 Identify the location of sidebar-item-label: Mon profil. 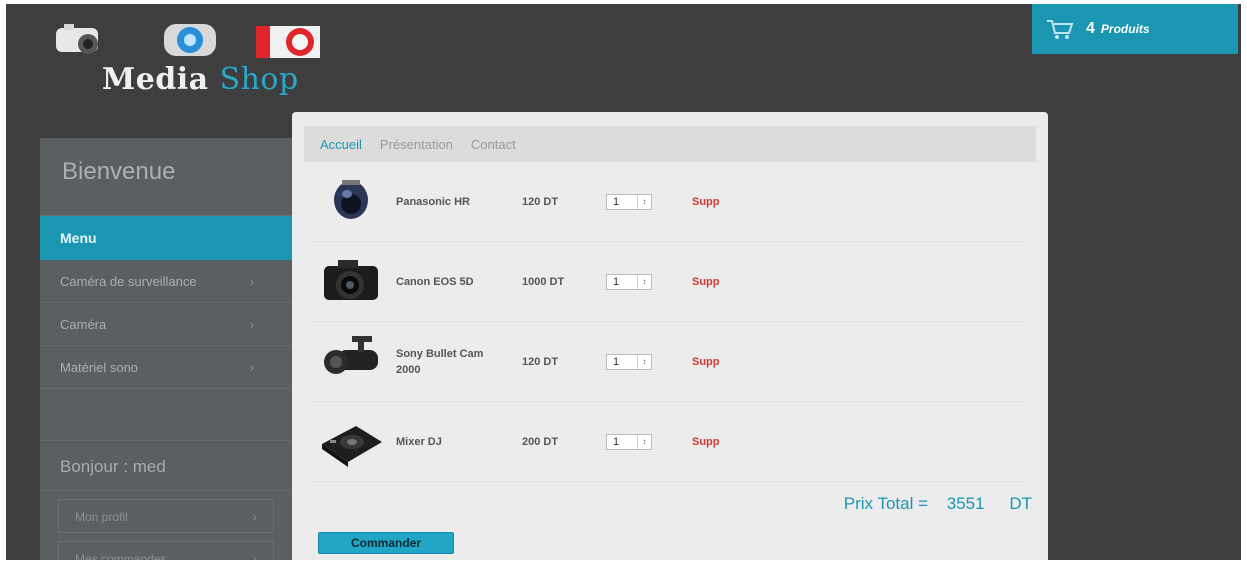
(101, 517).